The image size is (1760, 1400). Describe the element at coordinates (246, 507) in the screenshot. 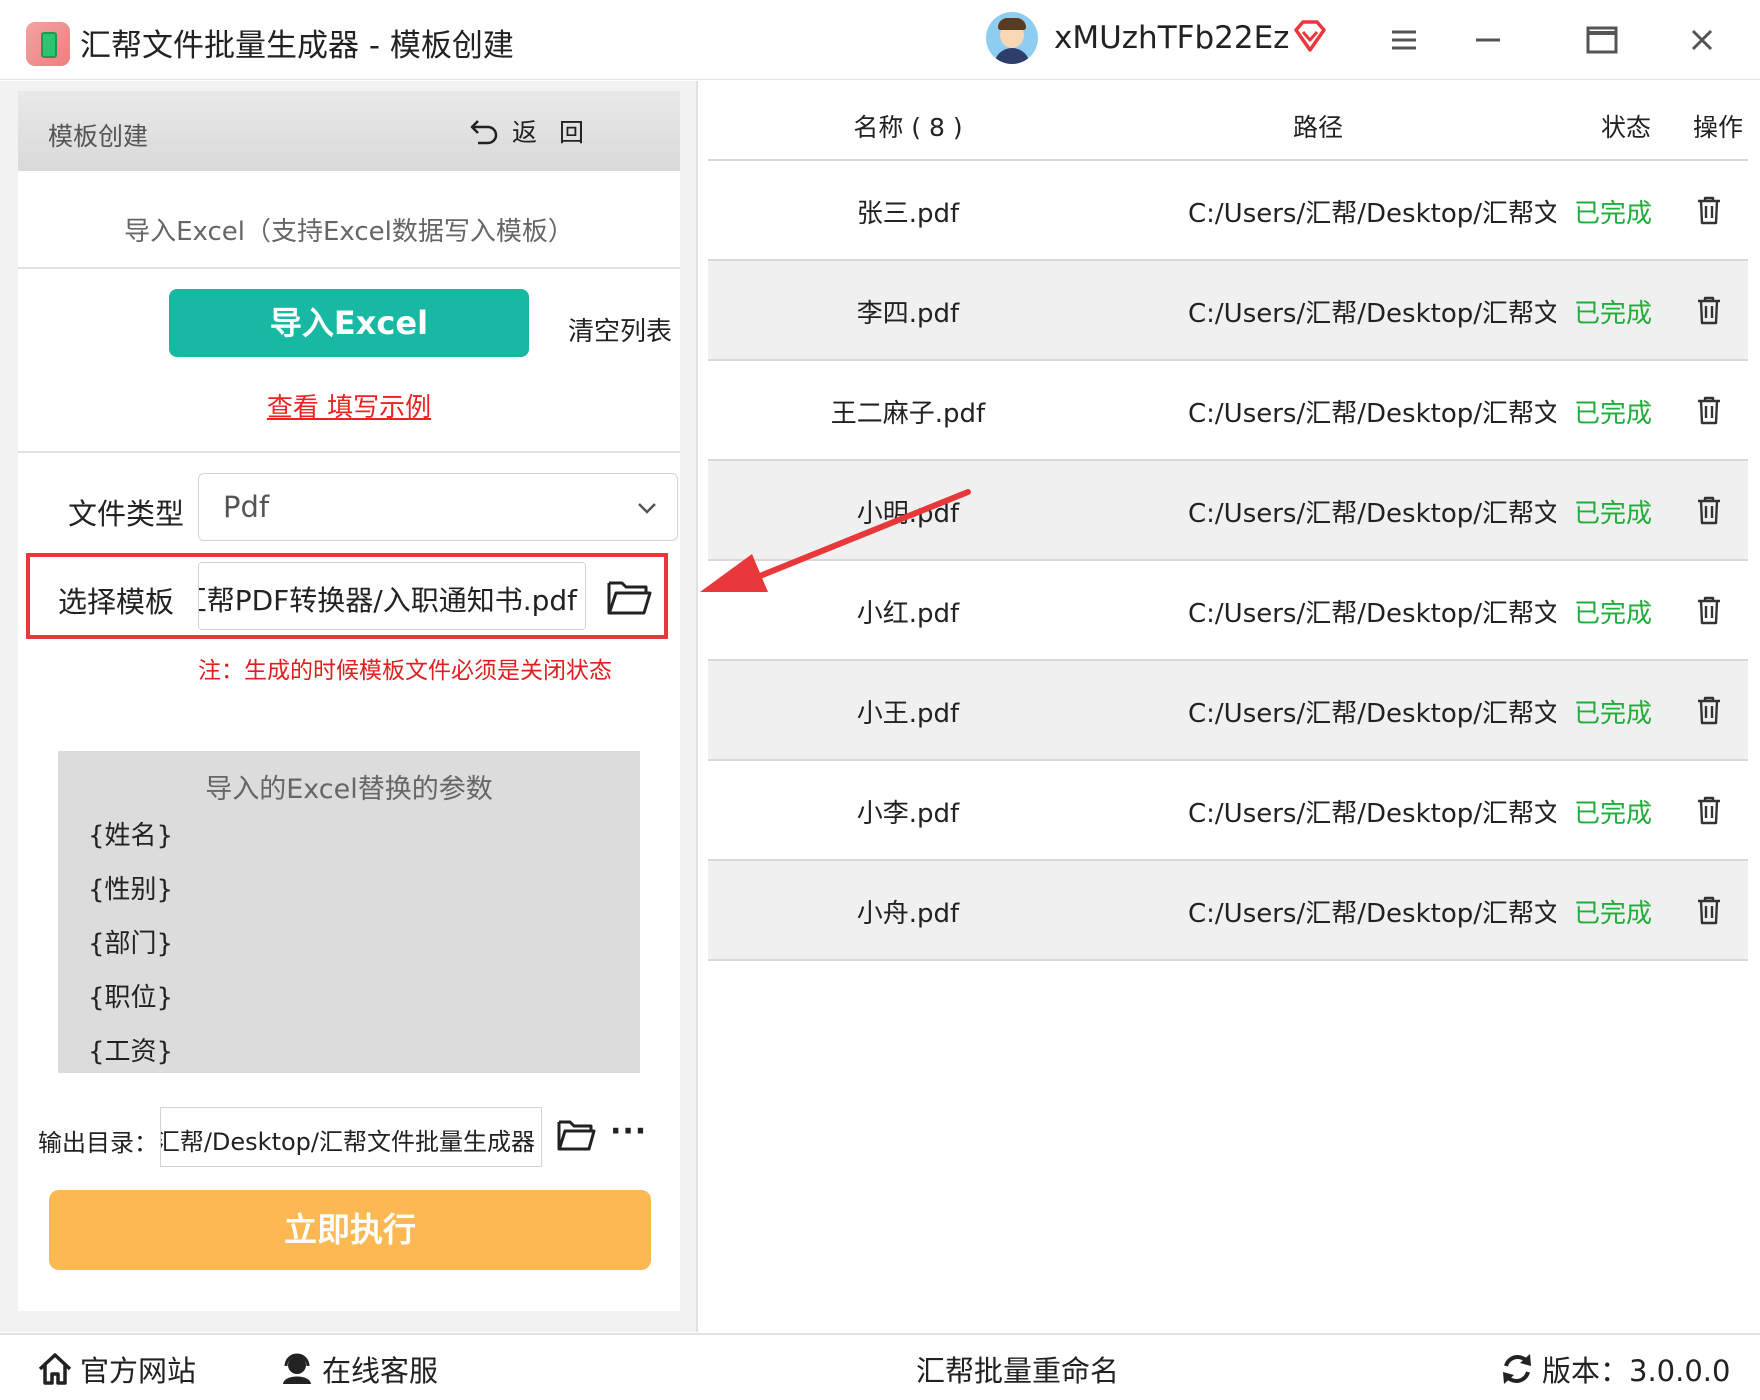

I see `file-type-value: Pdf` at that location.